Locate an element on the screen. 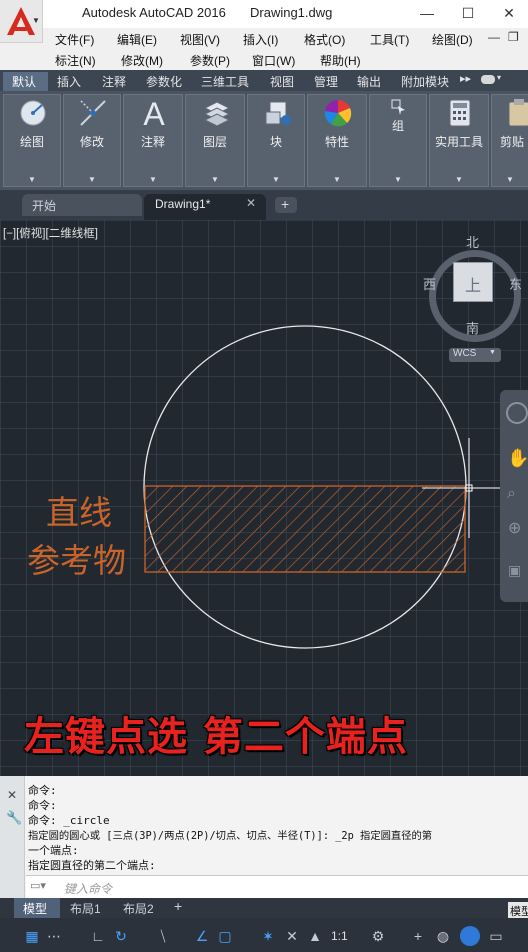 Image resolution: width=528 pixels, height=952 pixels. tab-view: 视图 is located at coordinates (282, 81).